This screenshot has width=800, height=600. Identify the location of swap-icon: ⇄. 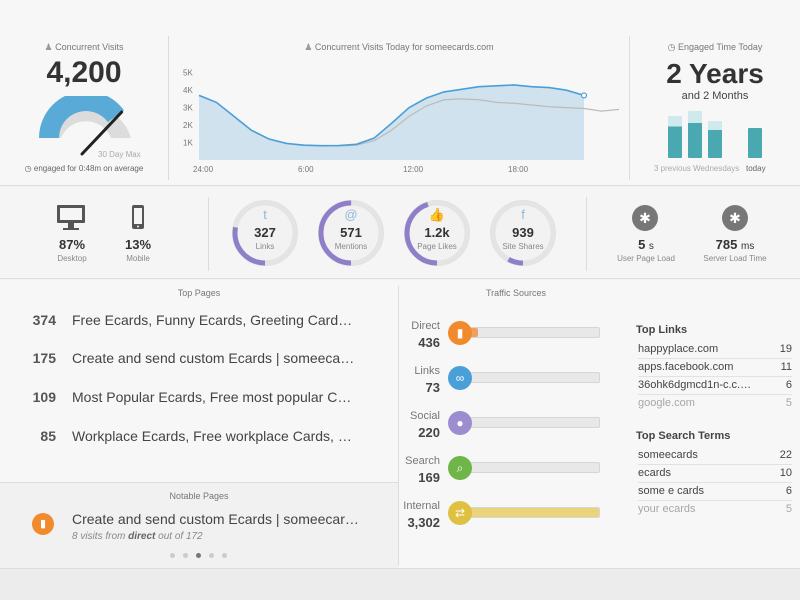
(460, 513).